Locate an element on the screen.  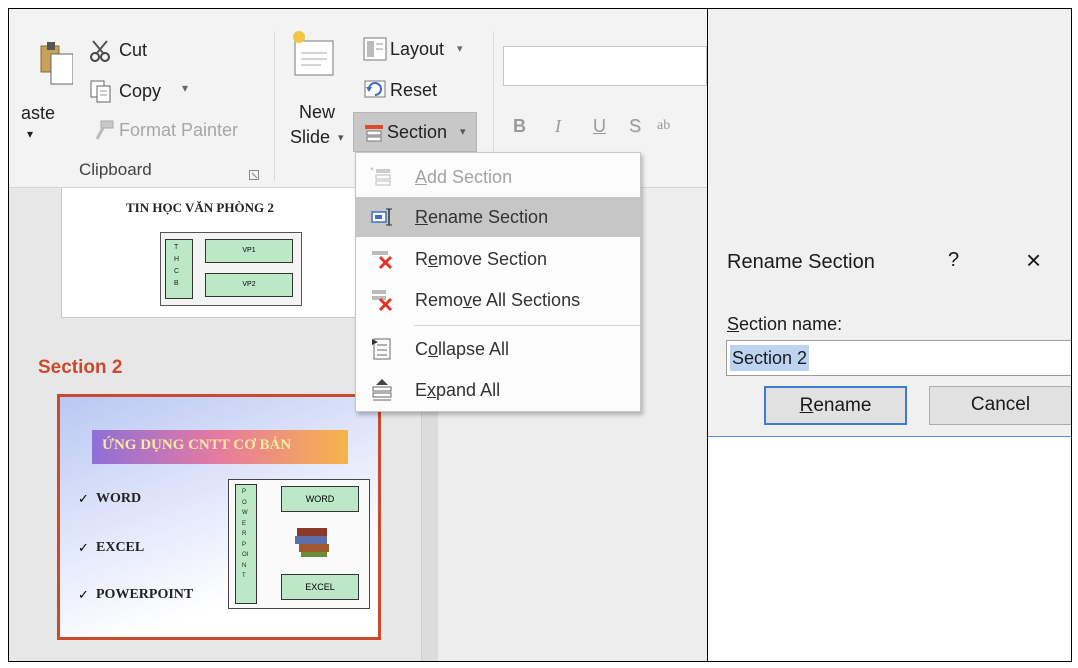
new-slide-icon is located at coordinates (314, 56).